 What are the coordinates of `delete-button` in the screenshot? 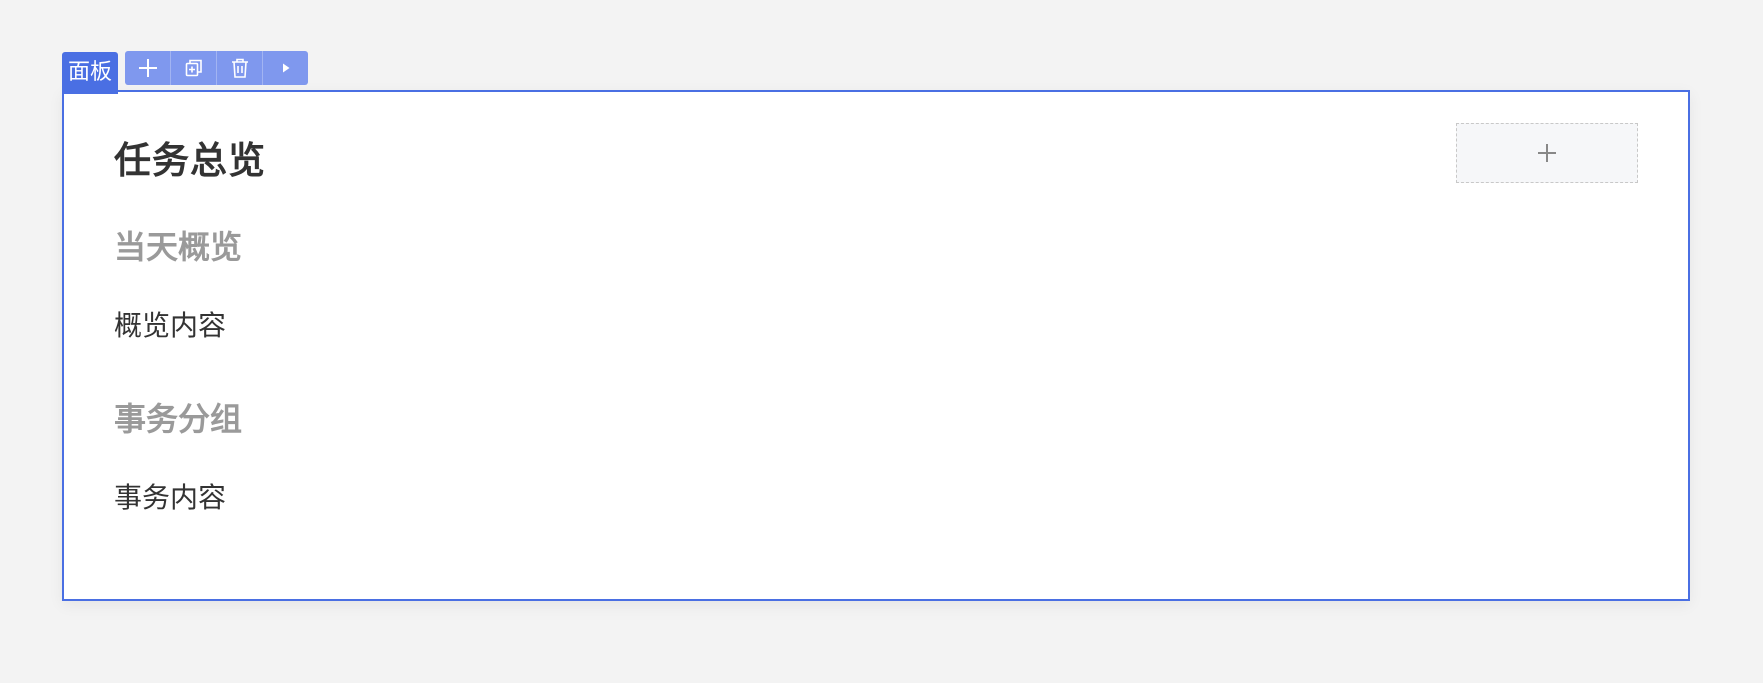 It's located at (240, 68).